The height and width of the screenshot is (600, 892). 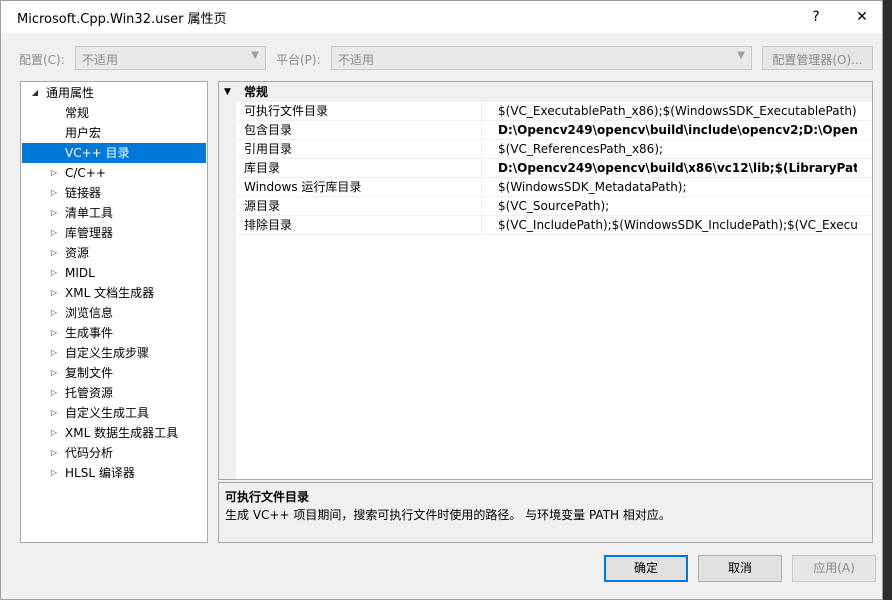 I want to click on title-bar: Microsoft.Cpp.Win32.user 属性页 ? ✕, so click(x=441, y=17).